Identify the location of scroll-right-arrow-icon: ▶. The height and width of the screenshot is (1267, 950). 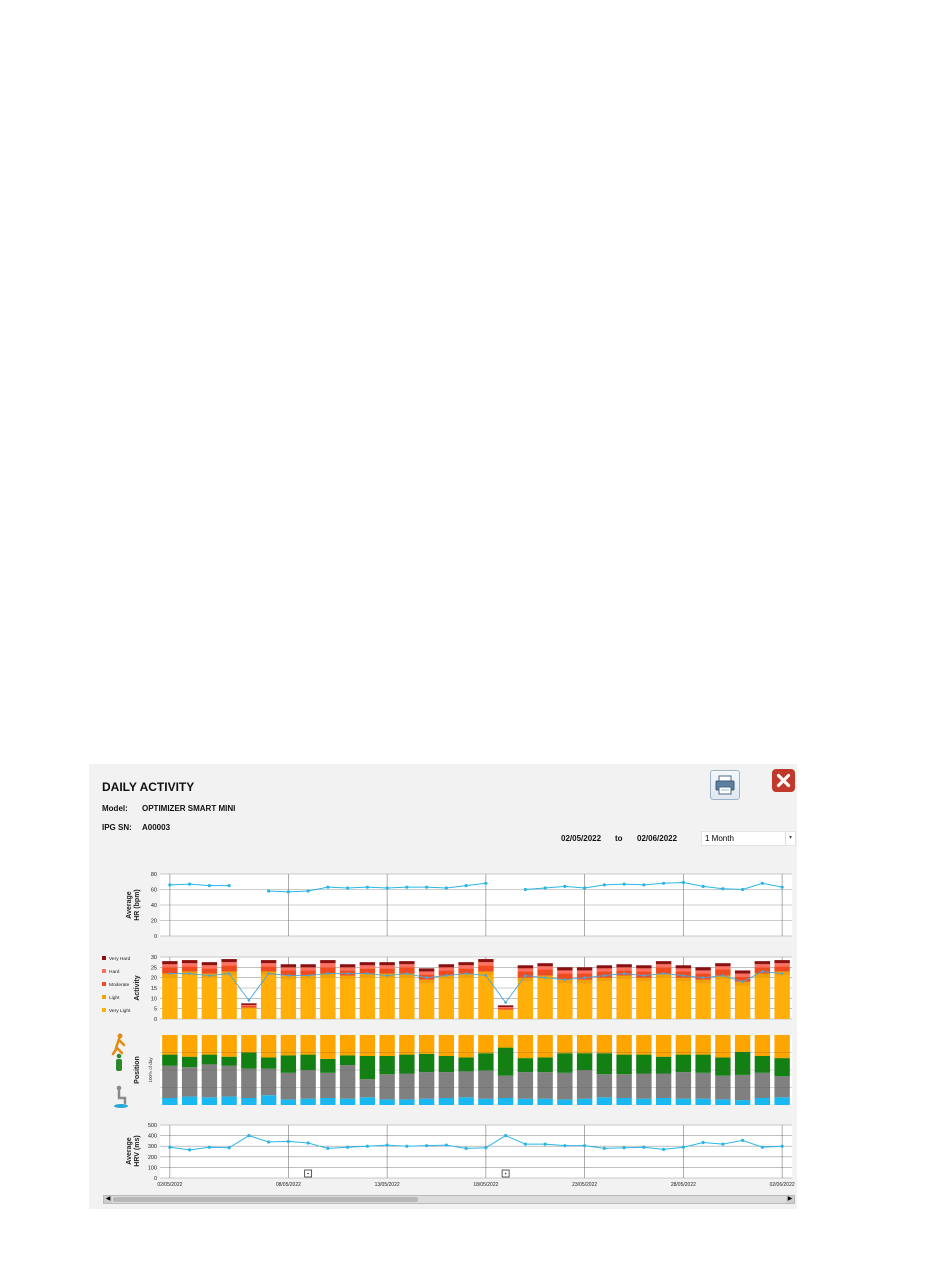
(790, 1199).